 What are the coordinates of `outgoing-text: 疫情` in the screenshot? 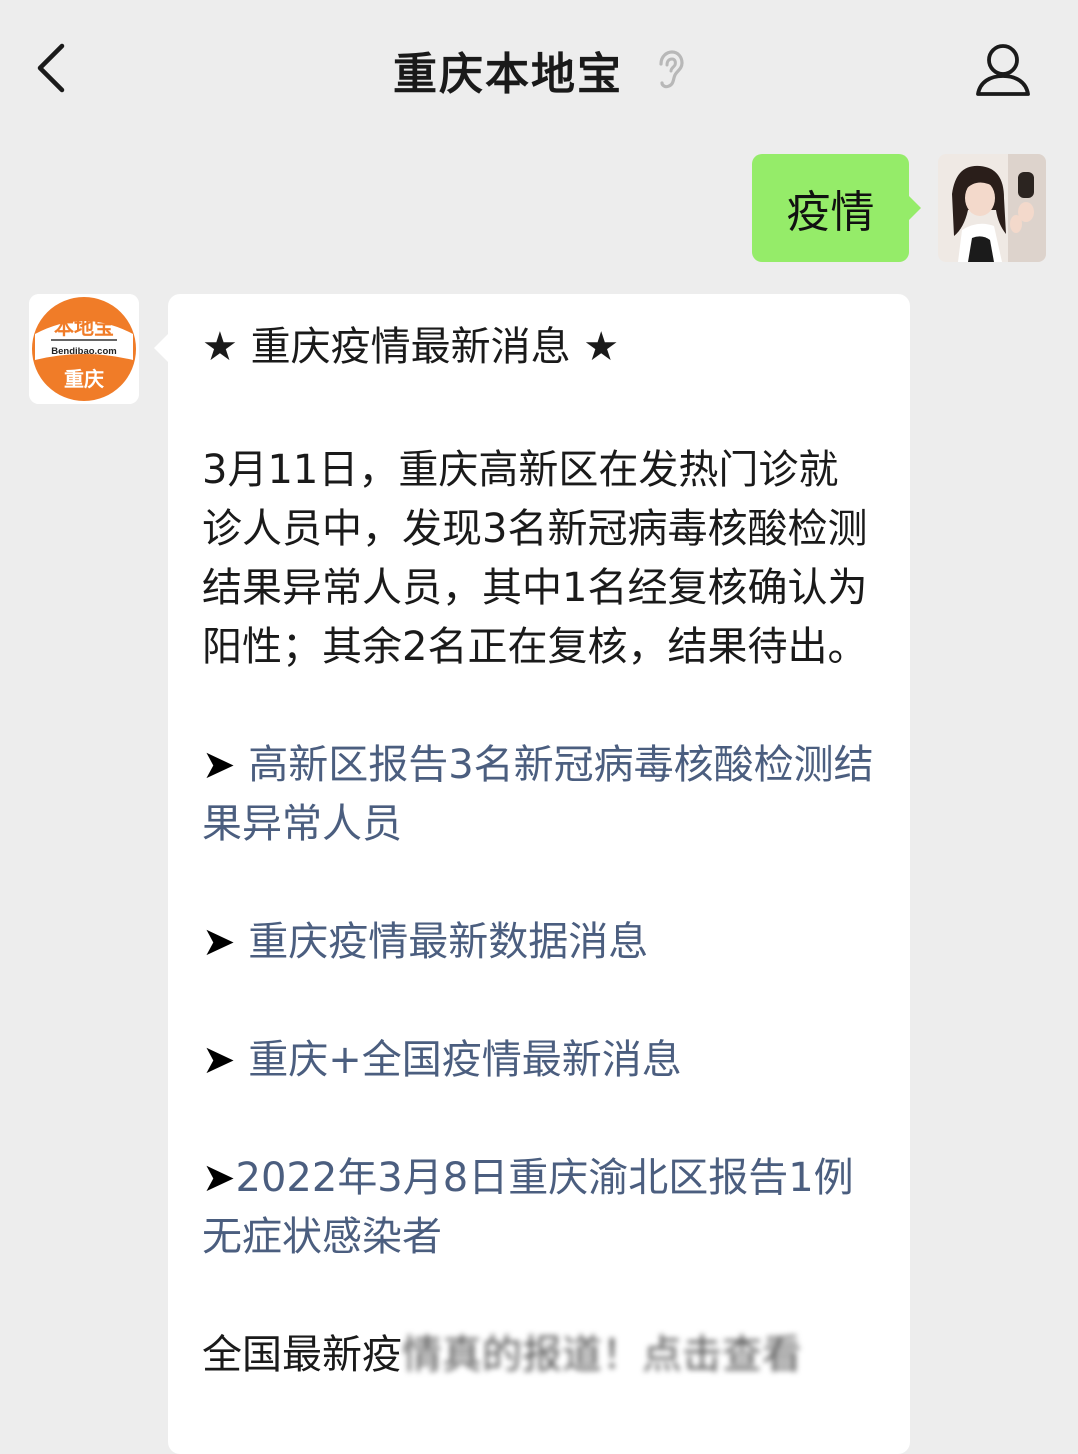 It's located at (830, 212).